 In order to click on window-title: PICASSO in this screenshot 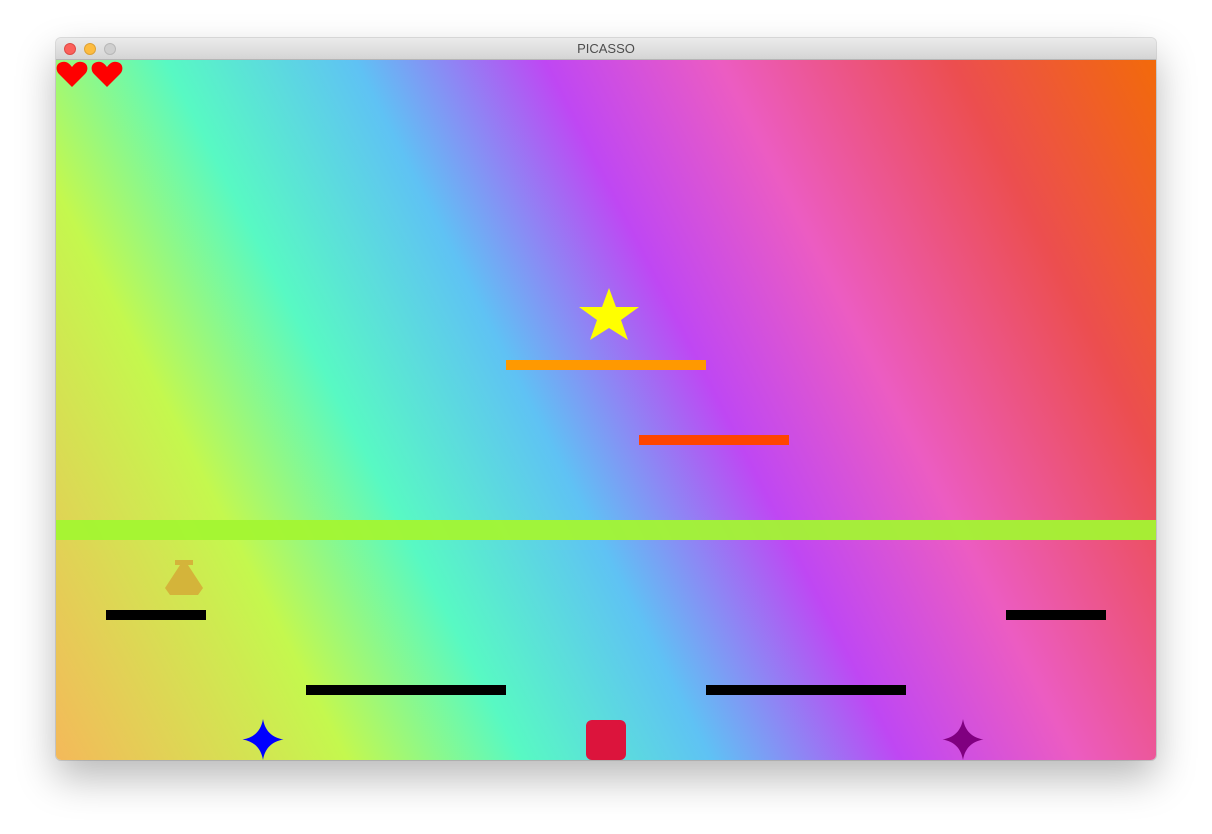, I will do `click(606, 48)`.